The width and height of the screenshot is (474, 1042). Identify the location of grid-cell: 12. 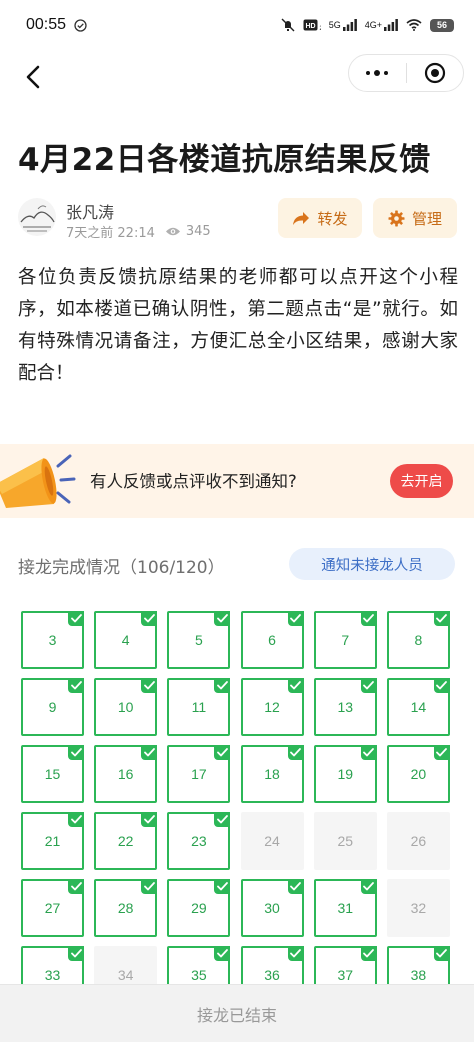
(272, 707).